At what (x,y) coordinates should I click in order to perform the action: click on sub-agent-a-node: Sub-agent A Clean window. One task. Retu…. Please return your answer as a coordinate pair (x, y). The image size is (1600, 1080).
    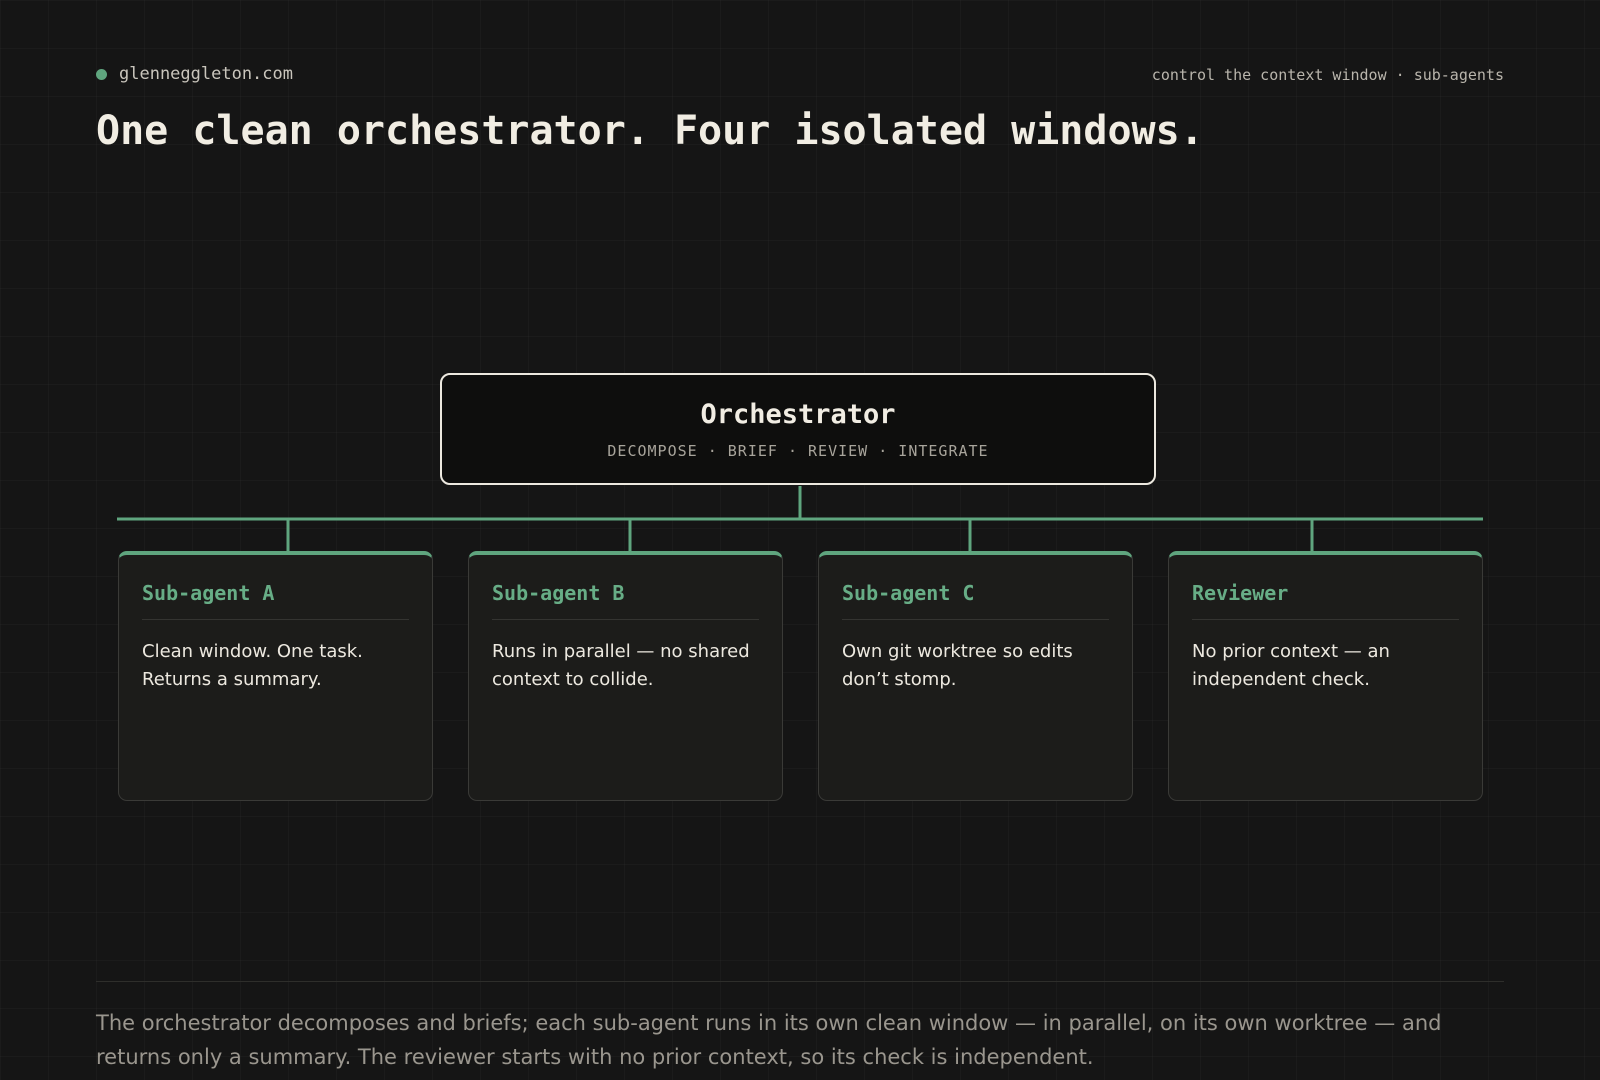
    Looking at the image, I should click on (275, 676).